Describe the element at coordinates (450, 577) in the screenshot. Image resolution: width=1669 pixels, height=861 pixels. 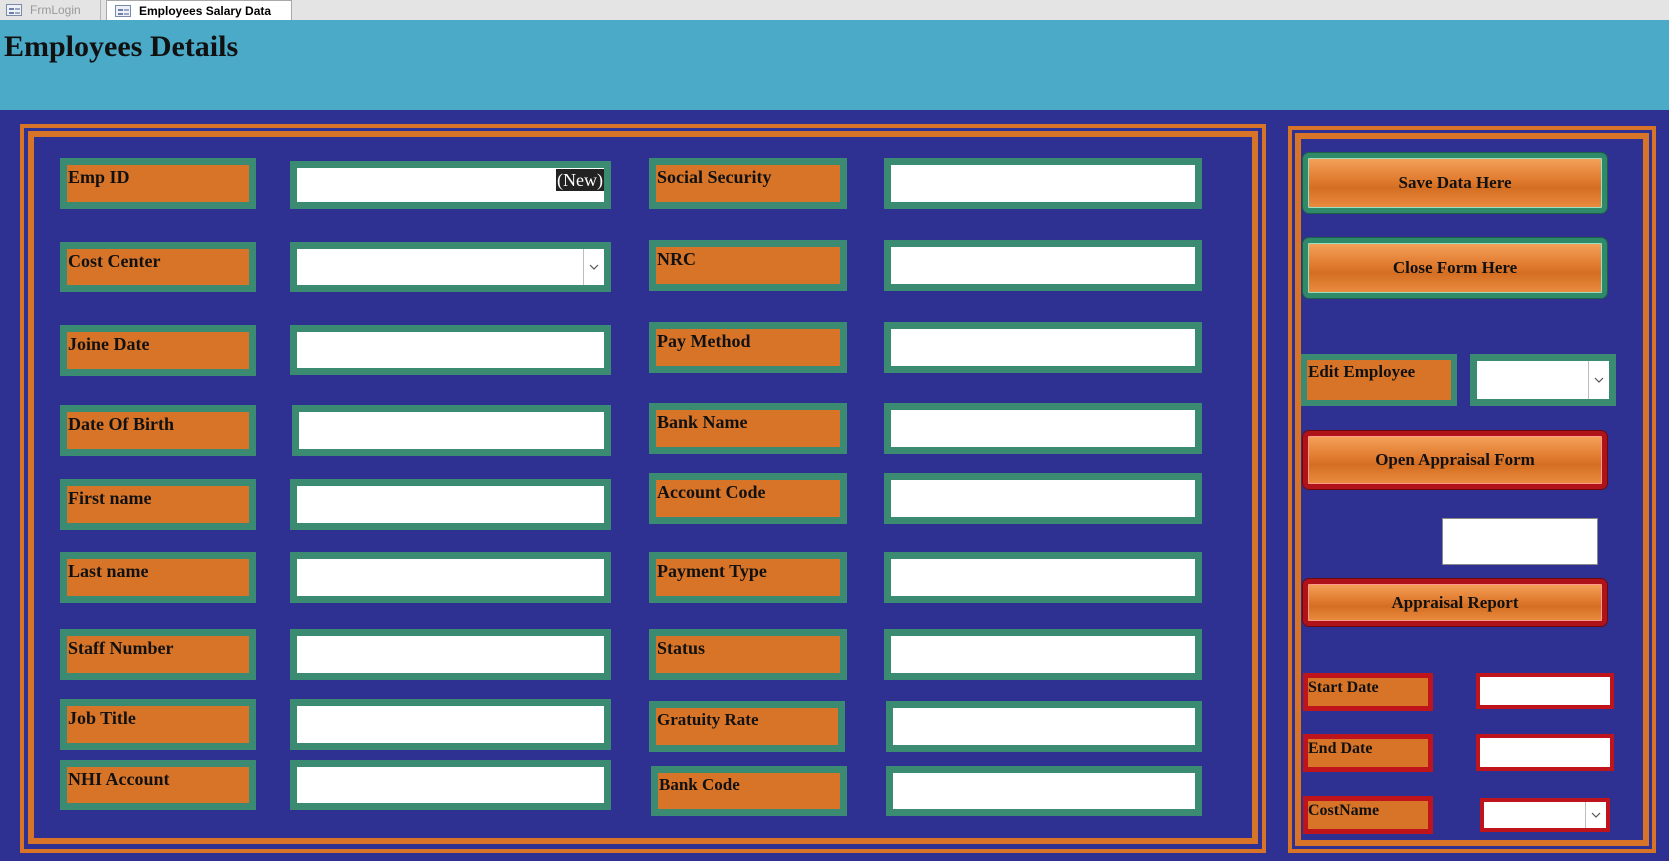
I see `last-name-field` at that location.